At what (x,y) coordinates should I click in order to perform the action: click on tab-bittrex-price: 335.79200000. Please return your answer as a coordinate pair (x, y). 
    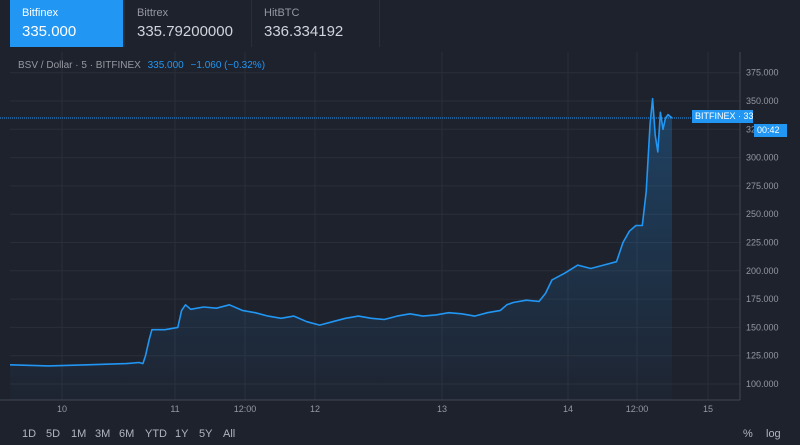
    Looking at the image, I should click on (185, 31).